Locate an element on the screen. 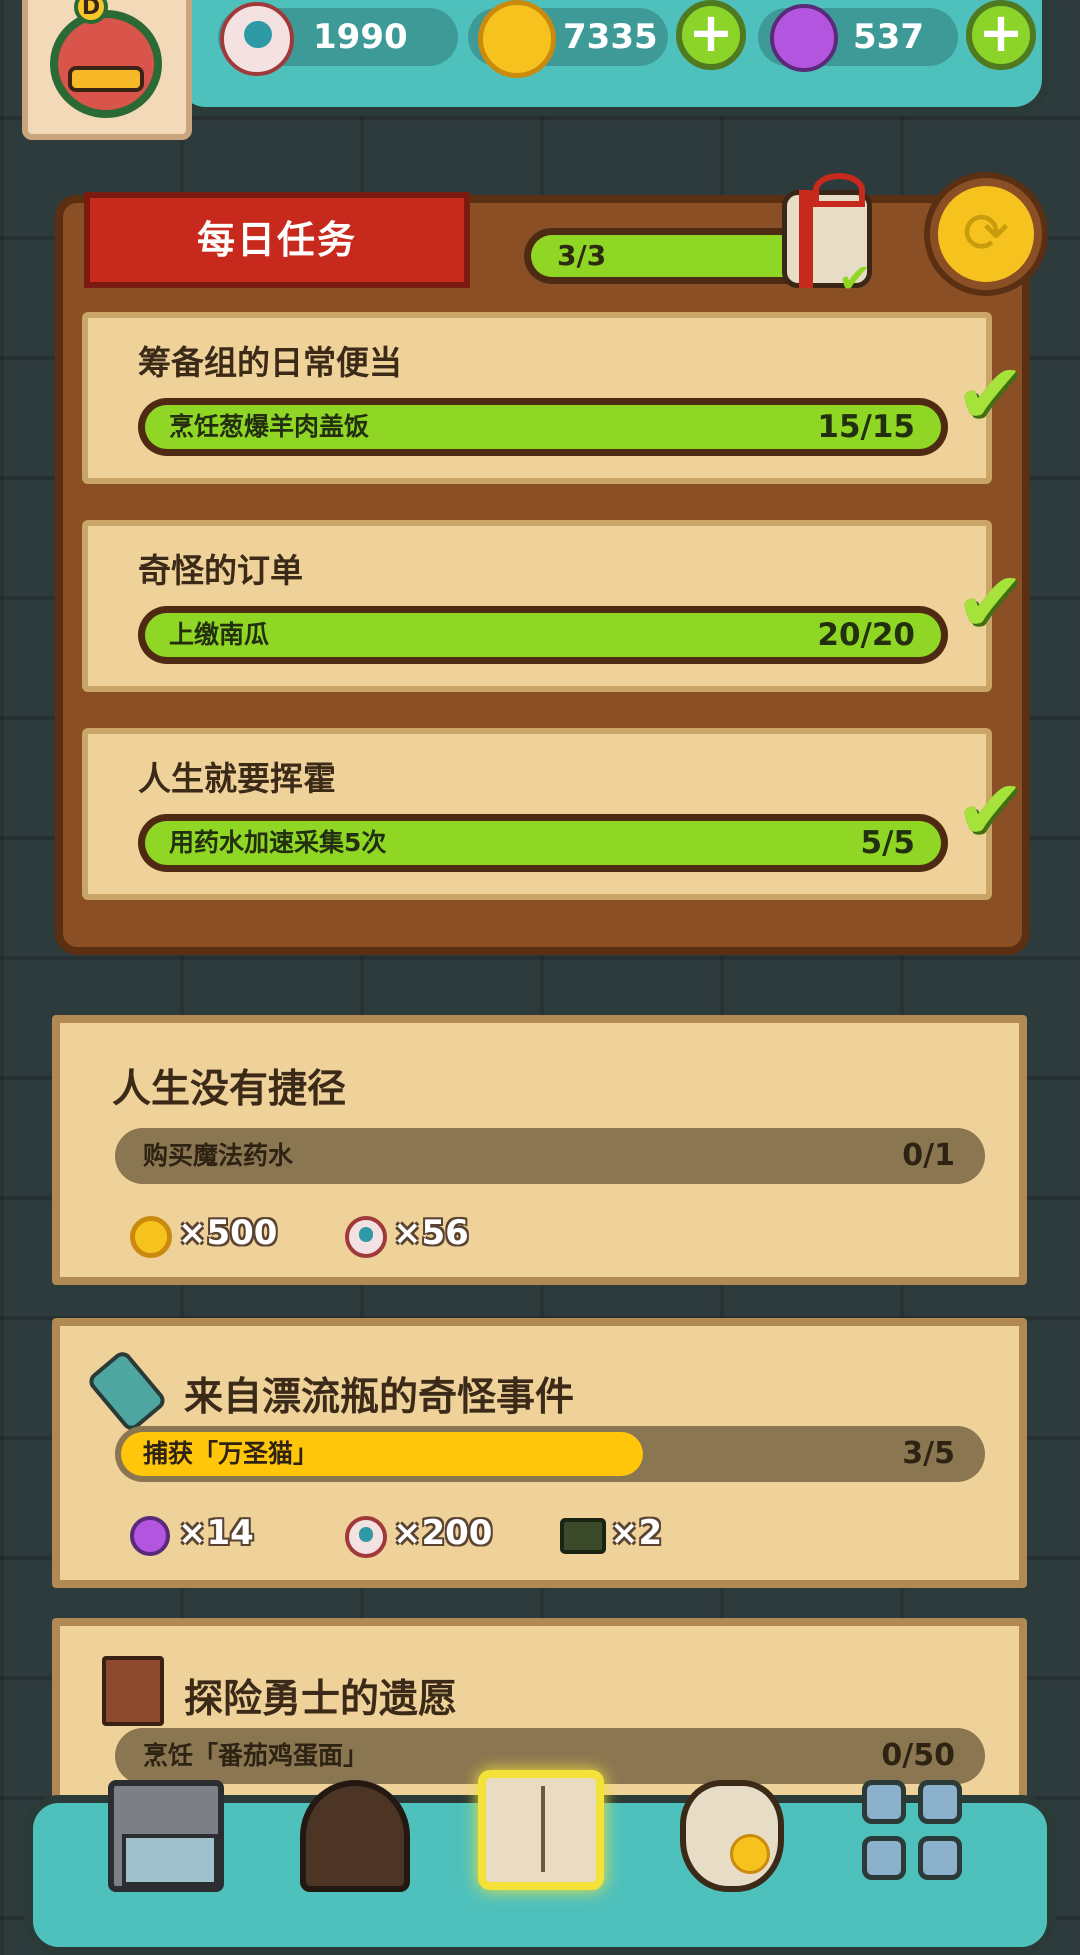 Image resolution: width=1080 pixels, height=1955 pixels. task-count: 5/5 is located at coordinates (887, 843).